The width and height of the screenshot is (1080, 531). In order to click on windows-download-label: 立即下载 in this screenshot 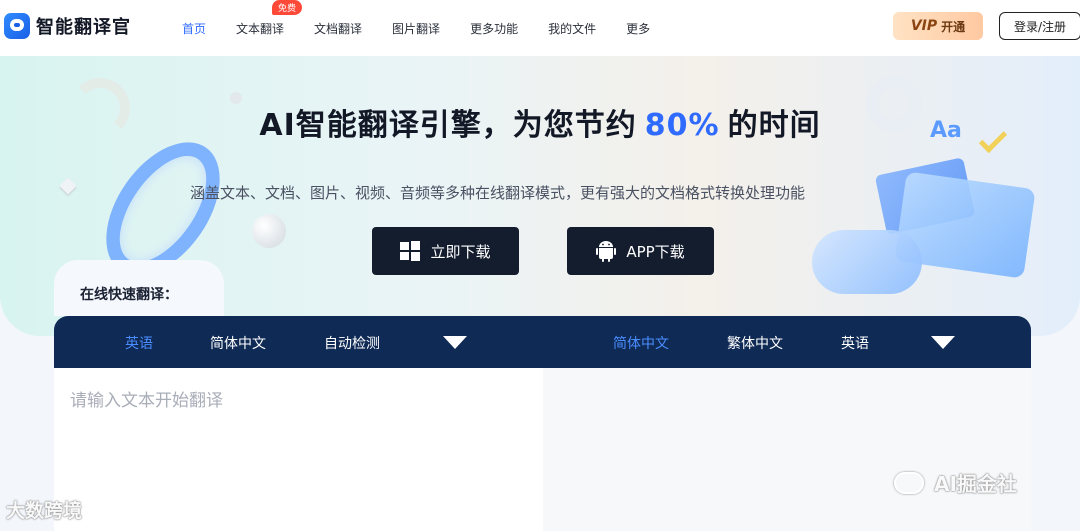, I will do `click(460, 251)`.